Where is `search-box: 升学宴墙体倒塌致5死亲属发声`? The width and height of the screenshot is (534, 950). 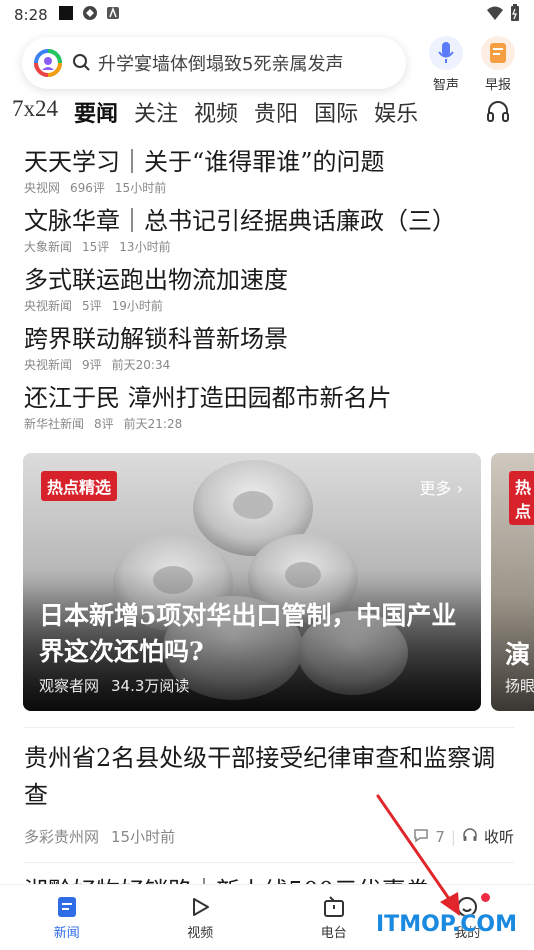 search-box: 升学宴墙体倒塌致5死亲属发声 is located at coordinates (214, 63).